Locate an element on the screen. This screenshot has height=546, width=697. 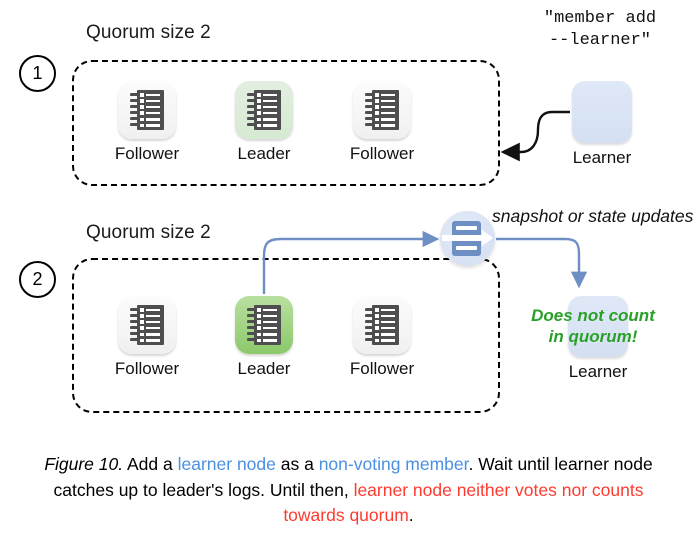
learner-node-label-2: Learner is located at coordinates (598, 371).